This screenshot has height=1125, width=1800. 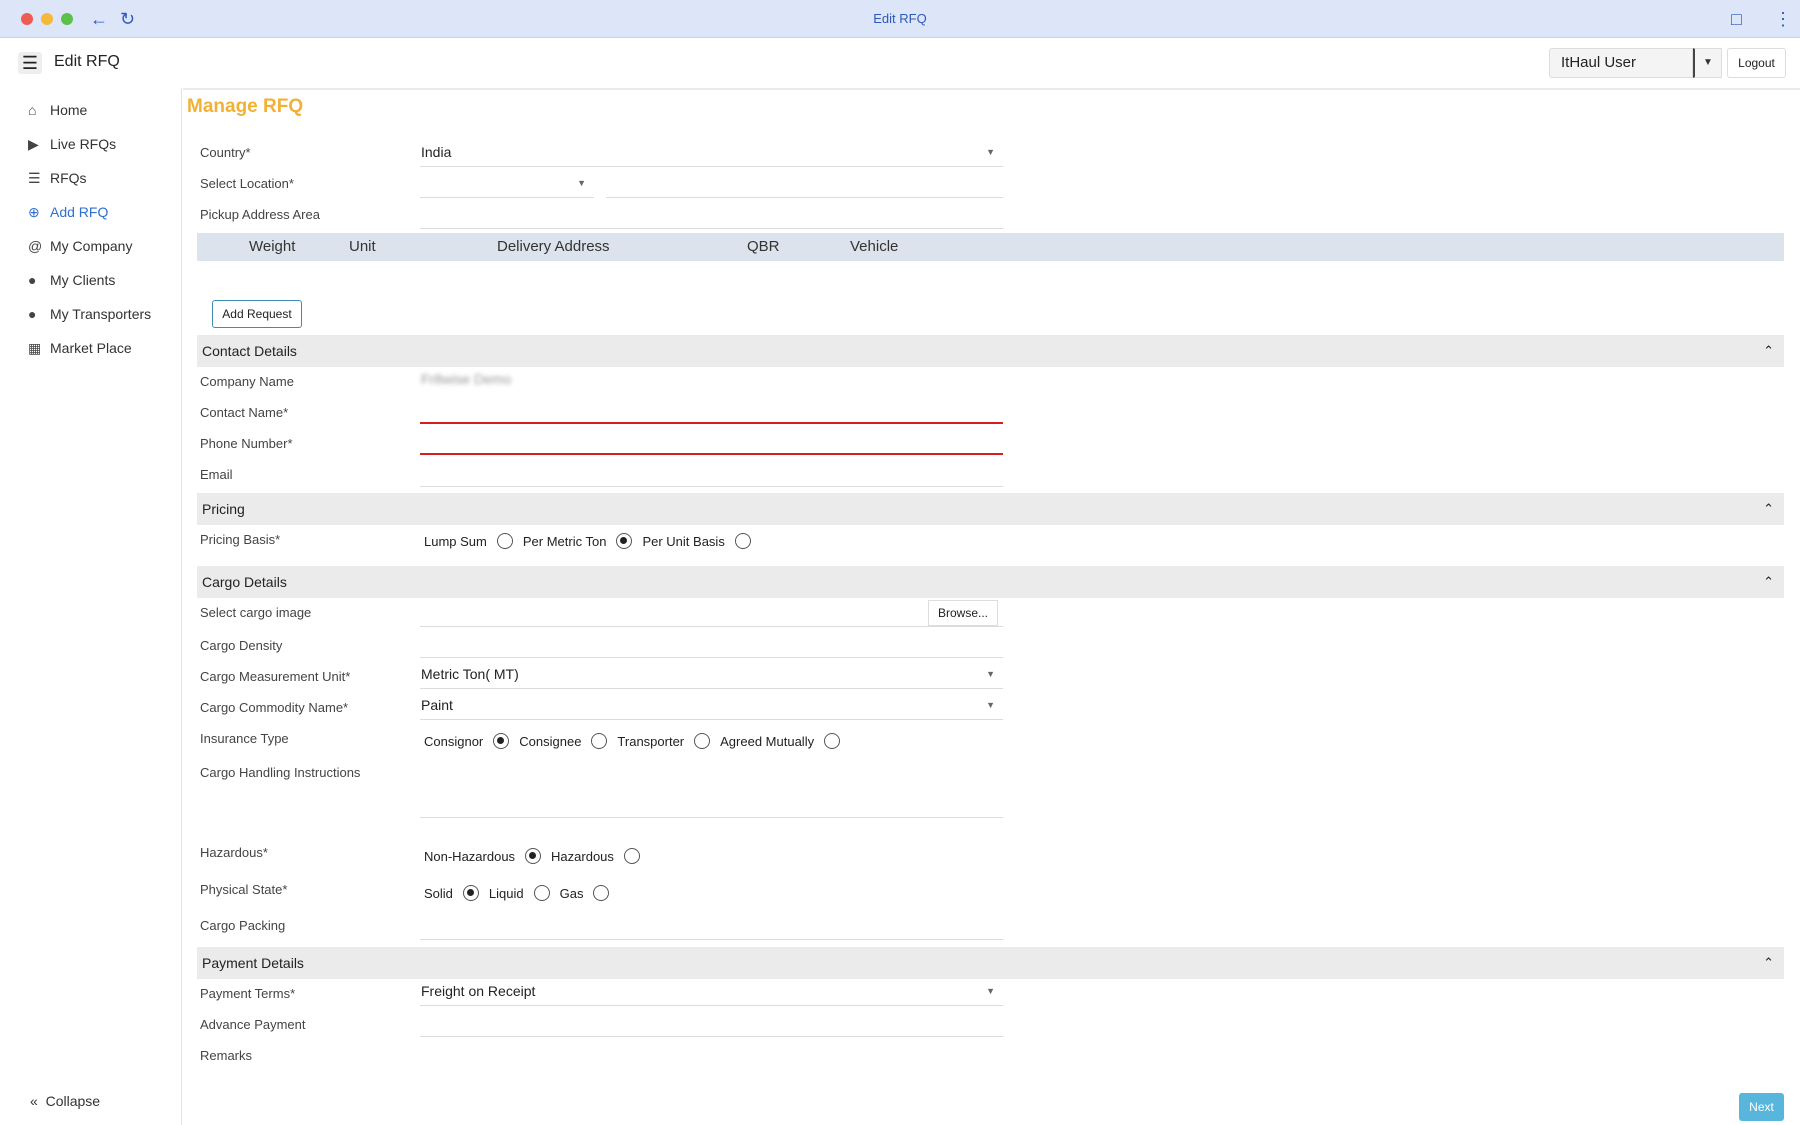 What do you see at coordinates (253, 963) in the screenshot?
I see `section-title: Payment Details` at bounding box center [253, 963].